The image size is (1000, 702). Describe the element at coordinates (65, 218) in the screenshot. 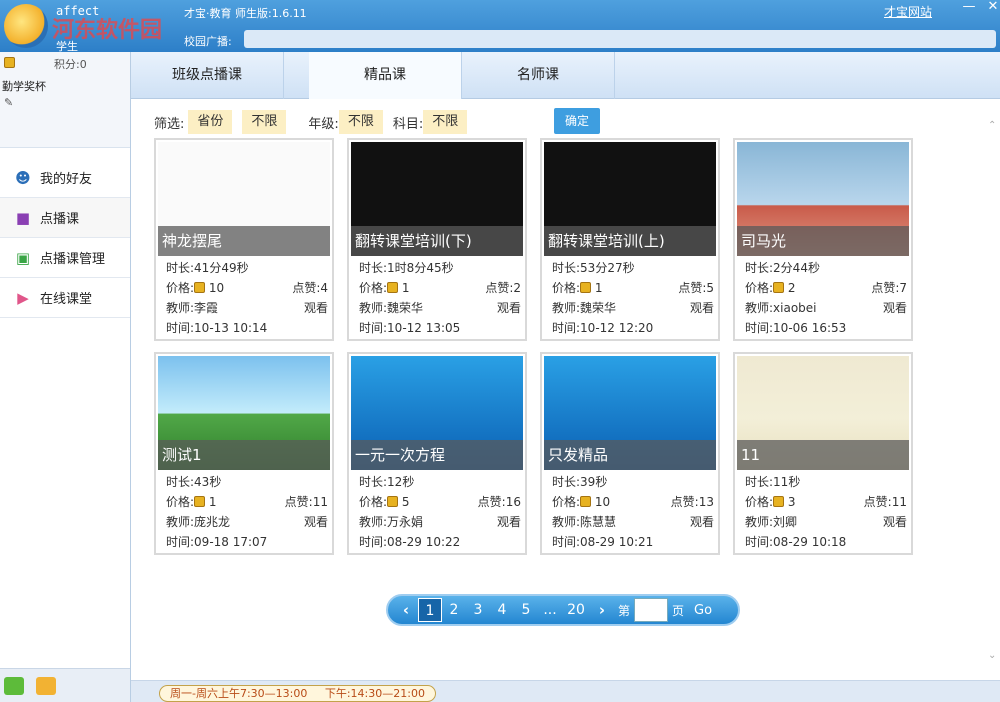

I see `nav-item-video-course: ■ 点播课` at that location.